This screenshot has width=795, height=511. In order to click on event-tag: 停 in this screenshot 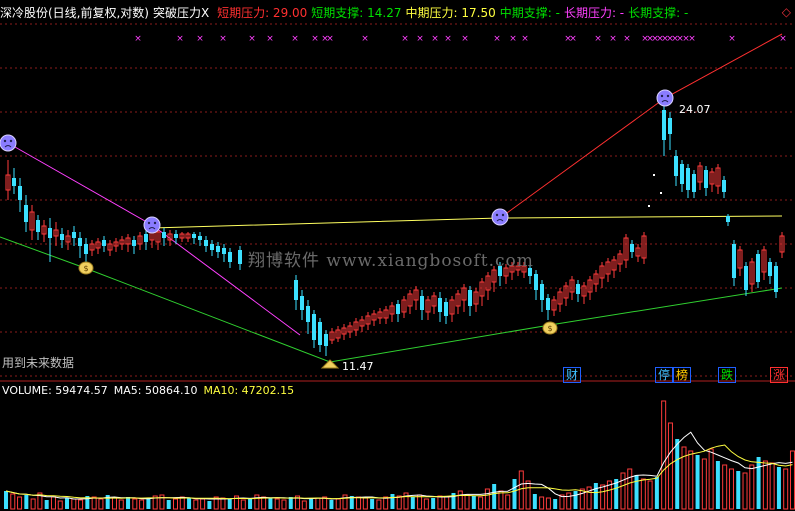, I will do `click(664, 375)`.